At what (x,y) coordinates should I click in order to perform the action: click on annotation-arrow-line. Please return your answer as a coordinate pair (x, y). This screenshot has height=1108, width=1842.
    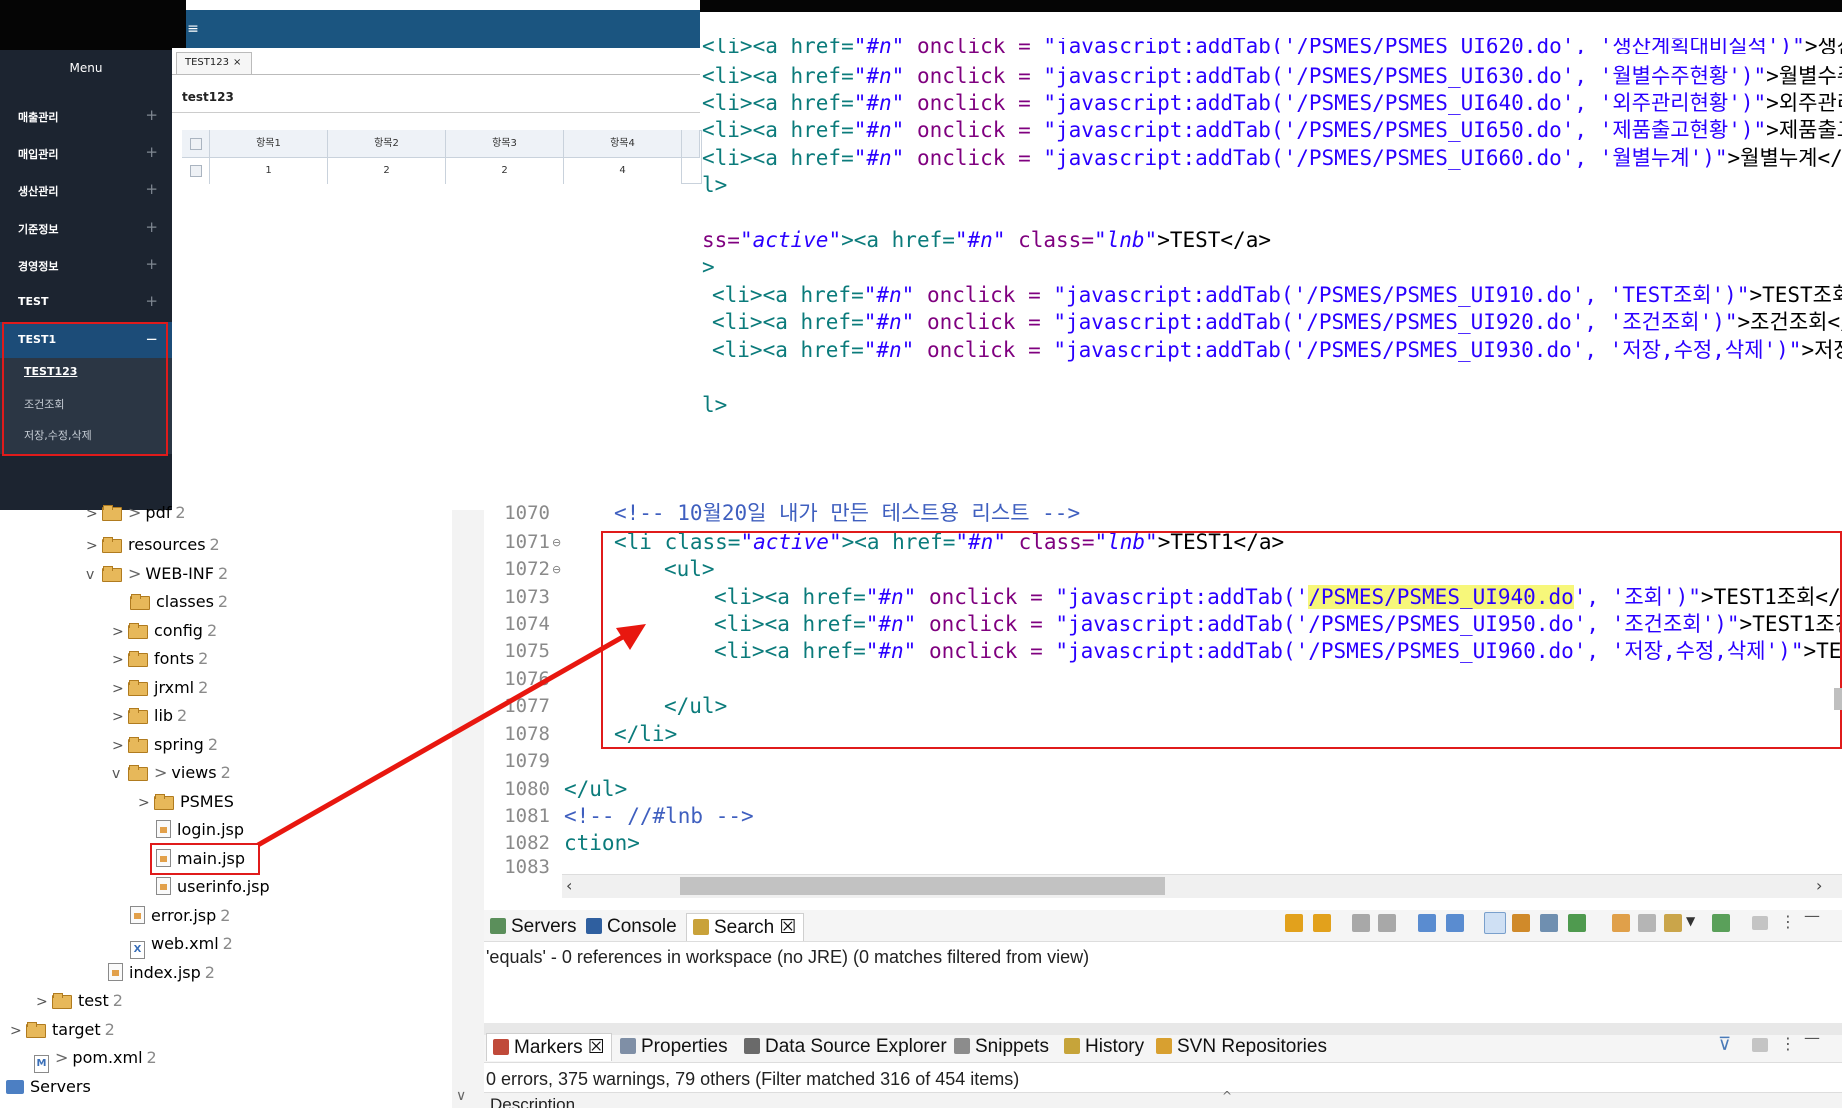
    Looking at the image, I should click on (443, 739).